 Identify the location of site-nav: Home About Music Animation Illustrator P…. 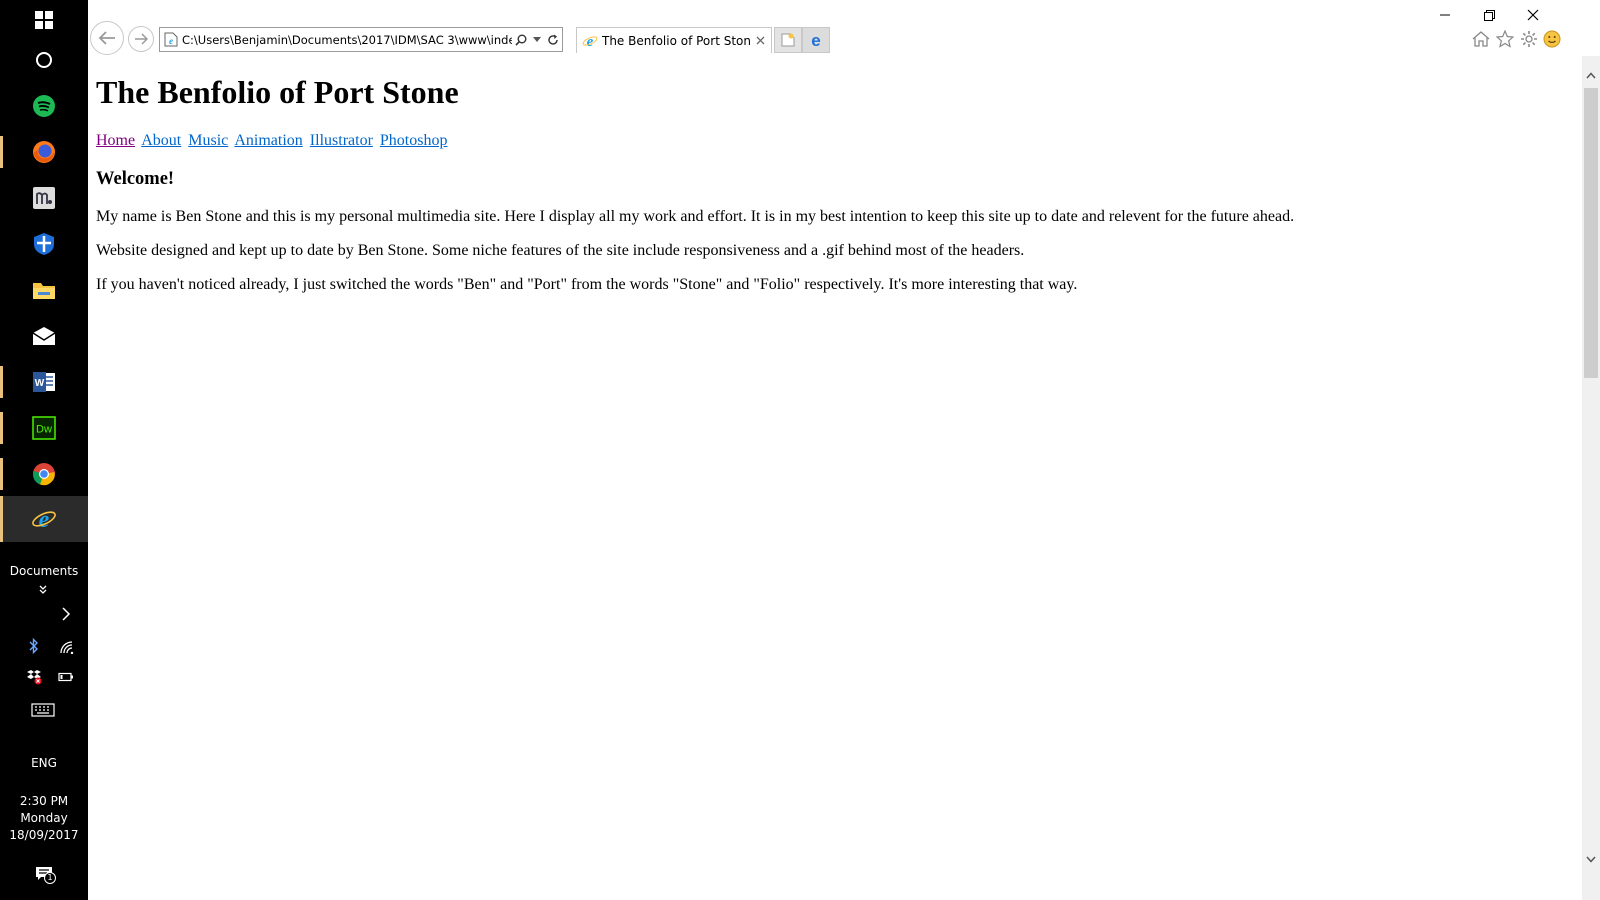
(273, 141).